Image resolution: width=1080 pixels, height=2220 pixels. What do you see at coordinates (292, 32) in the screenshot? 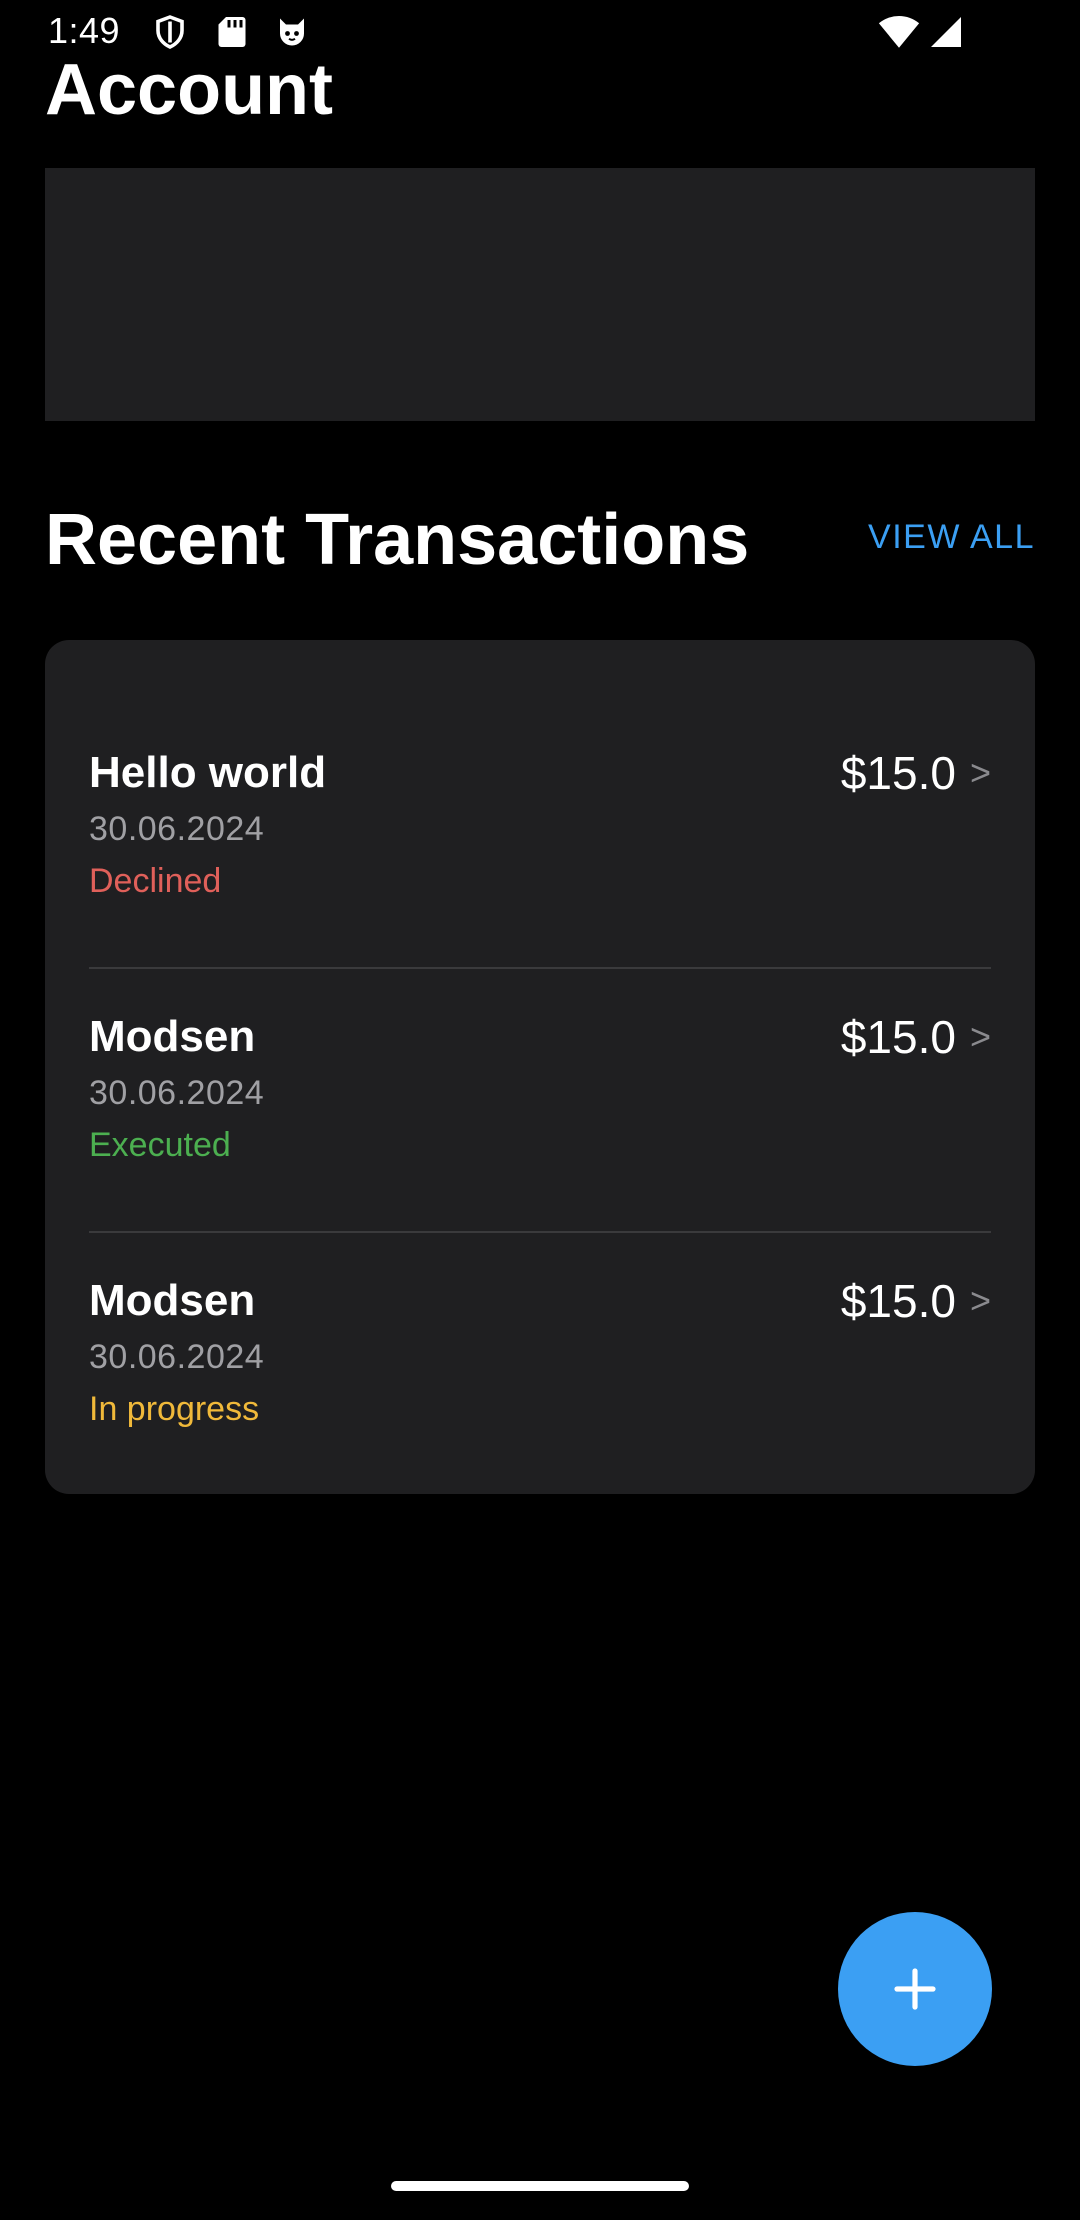
I see `cat-face-icon` at bounding box center [292, 32].